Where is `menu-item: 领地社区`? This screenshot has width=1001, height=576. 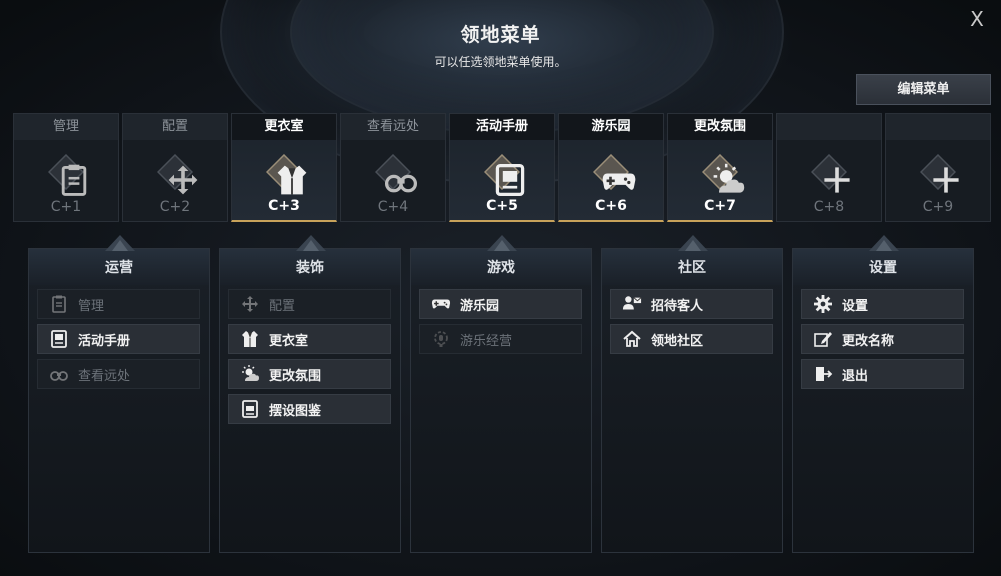
menu-item: 领地社区 is located at coordinates (691, 339).